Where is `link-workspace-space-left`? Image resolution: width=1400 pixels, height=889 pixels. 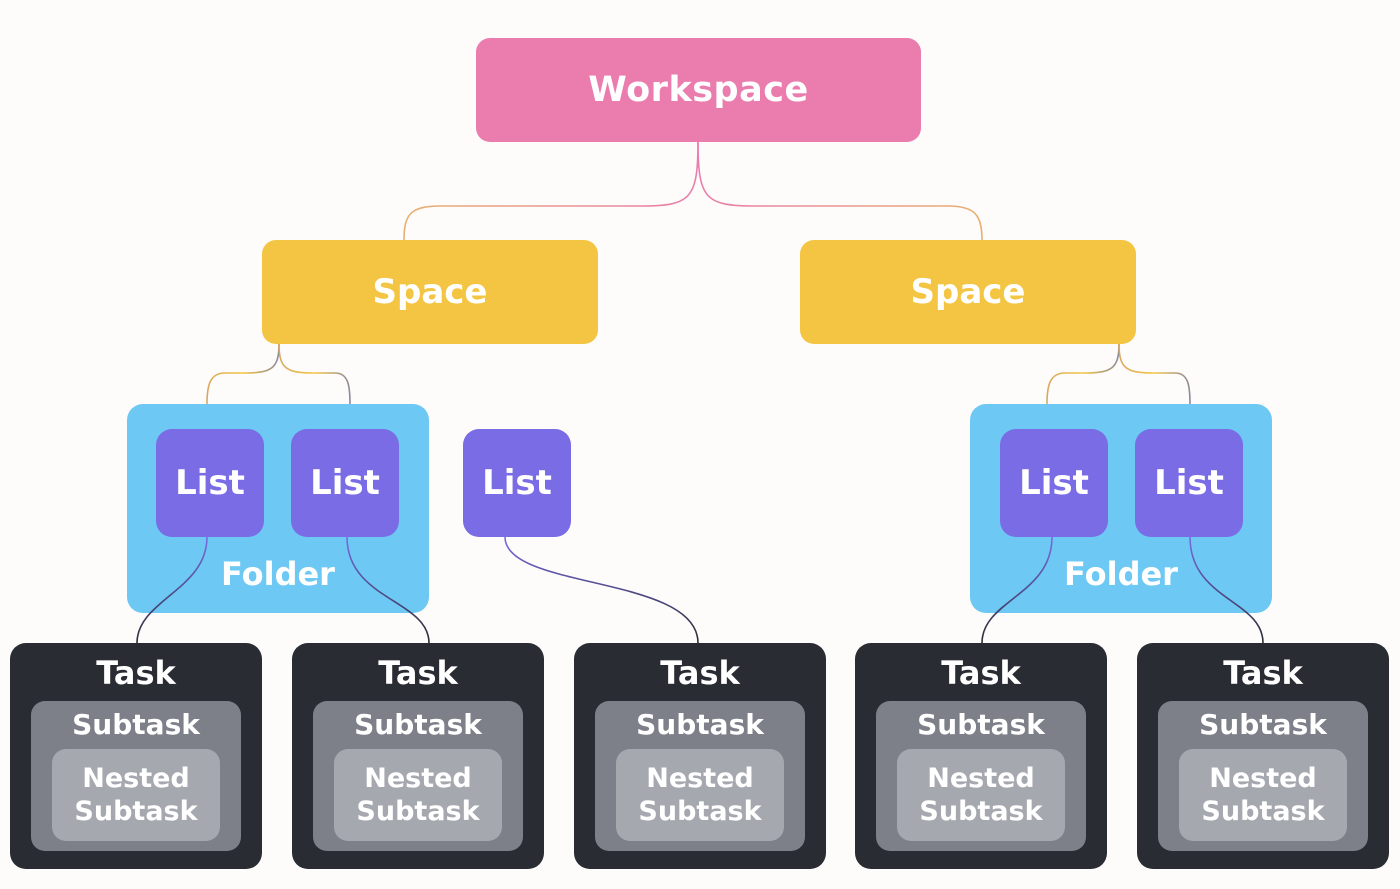 link-workspace-space-left is located at coordinates (551, 191).